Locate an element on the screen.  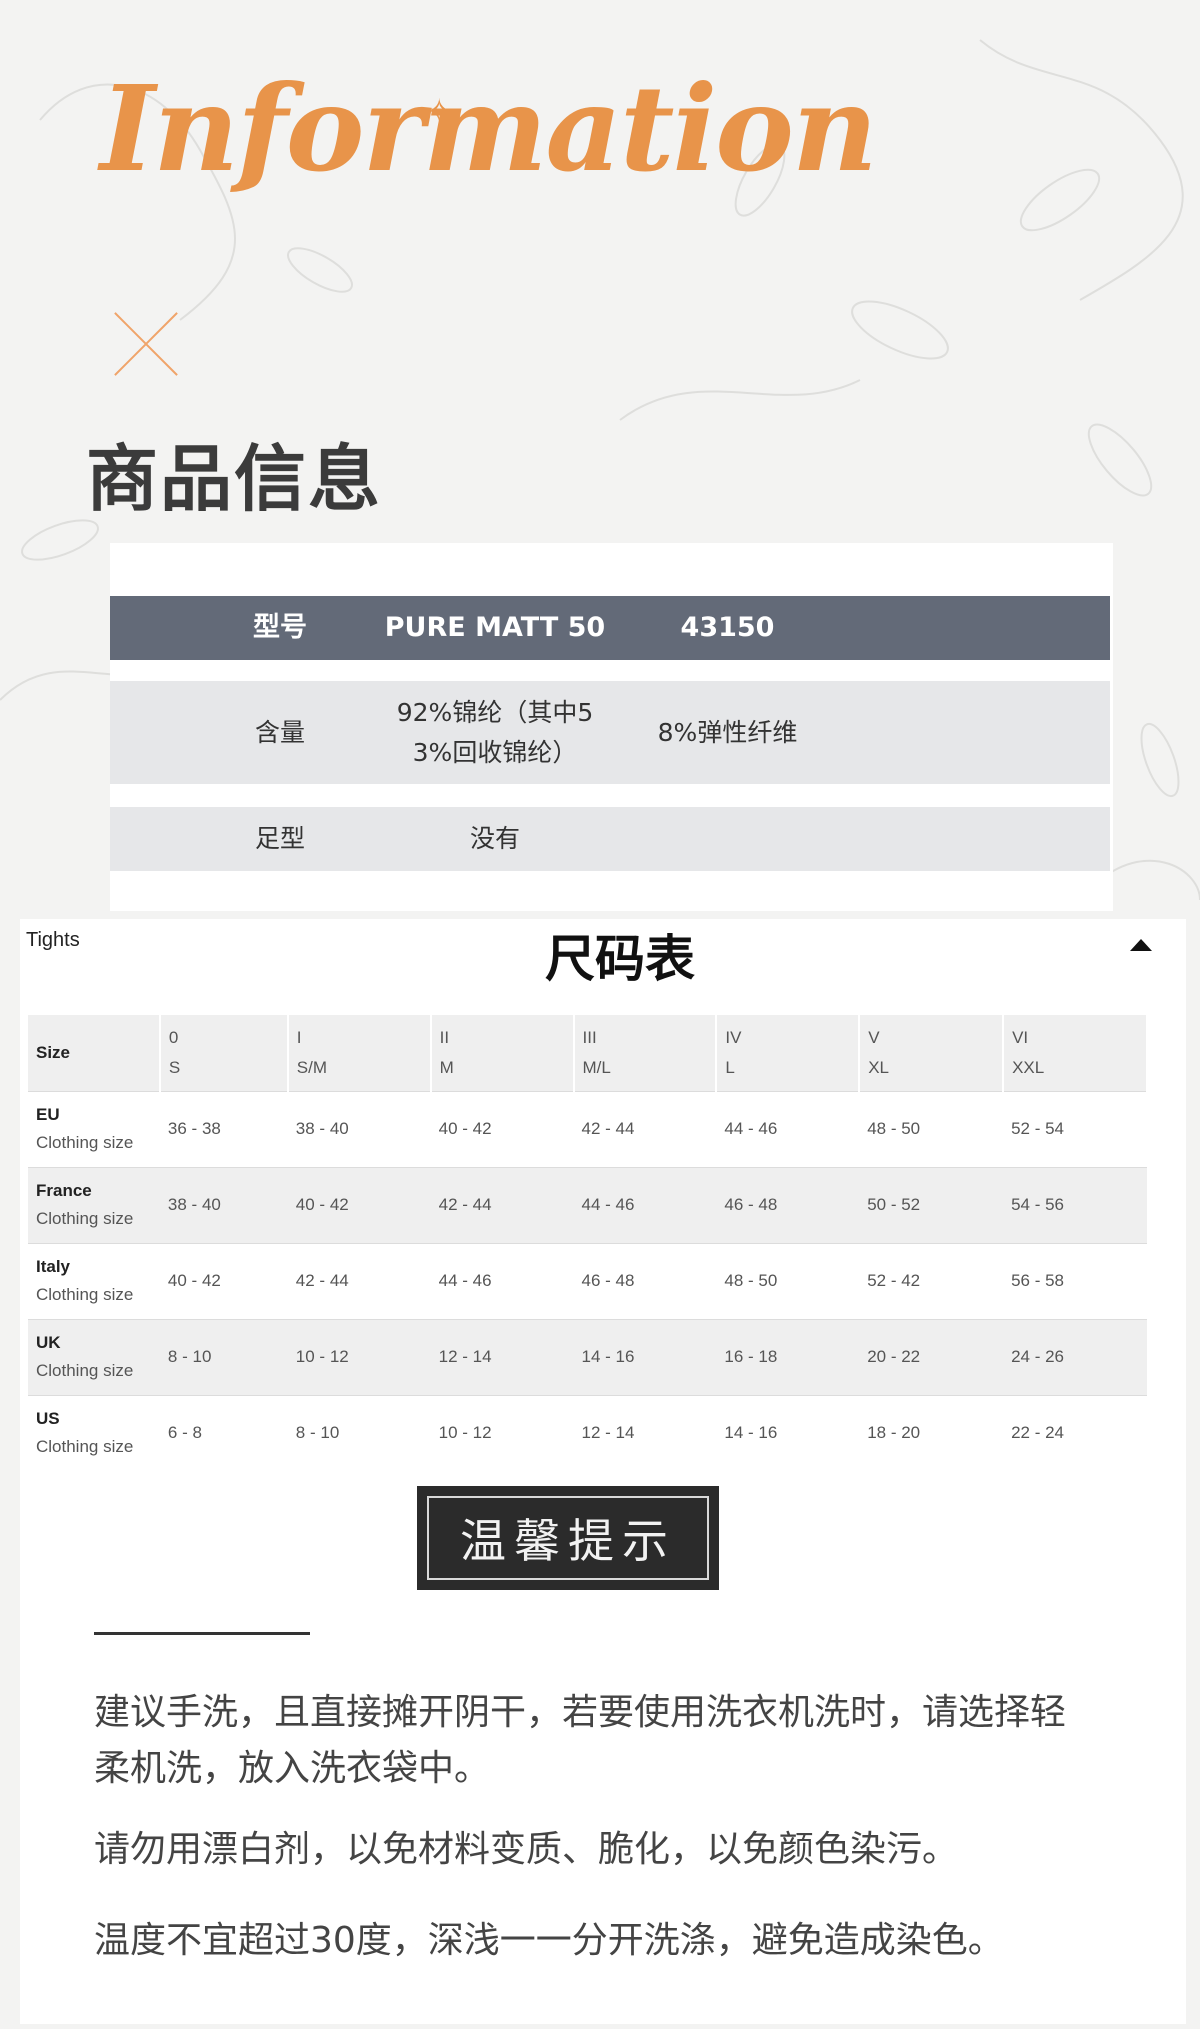
size-cell: 16 - 18 is located at coordinates (751, 1356).